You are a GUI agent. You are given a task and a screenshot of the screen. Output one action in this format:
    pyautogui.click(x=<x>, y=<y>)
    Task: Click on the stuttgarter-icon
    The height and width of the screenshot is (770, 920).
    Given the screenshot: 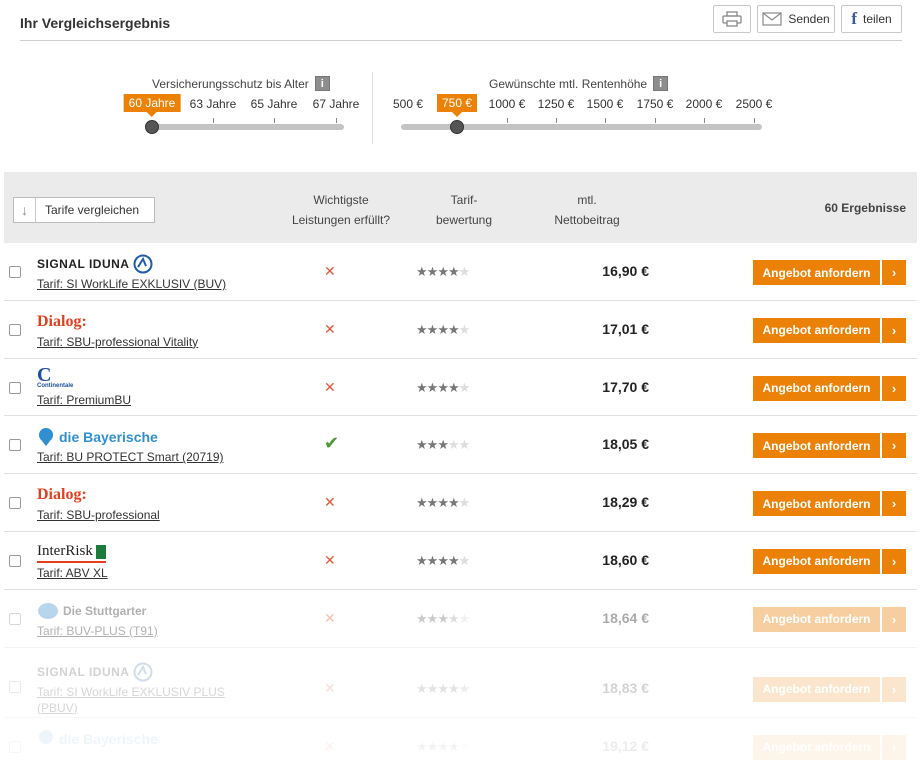 What is the action you would take?
    pyautogui.click(x=48, y=610)
    